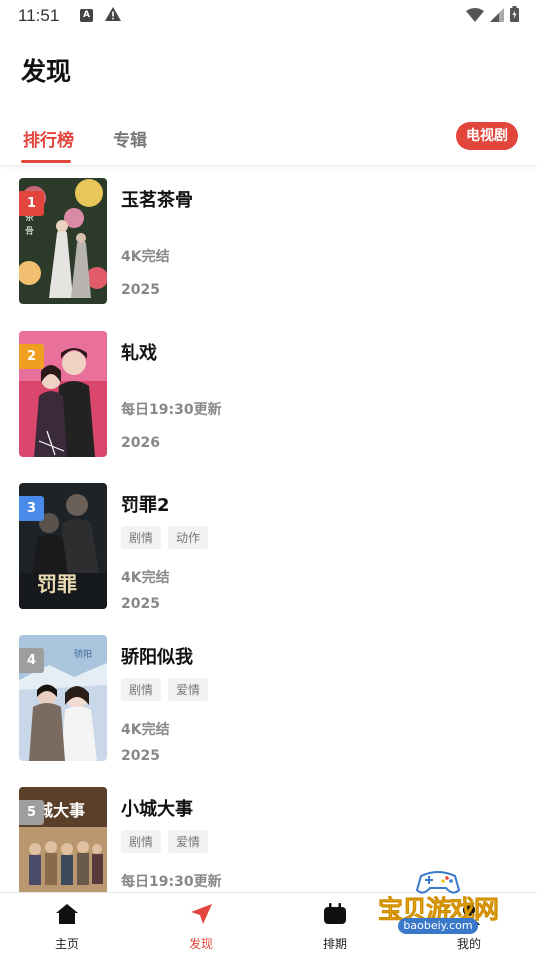 Image resolution: width=537 pixels, height=956 pixels. I want to click on discover-icon, so click(201, 916).